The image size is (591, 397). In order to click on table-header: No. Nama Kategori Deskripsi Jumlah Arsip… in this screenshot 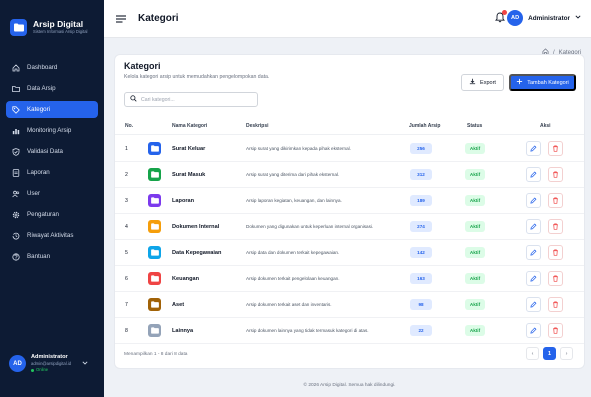, I will do `click(349, 126)`.